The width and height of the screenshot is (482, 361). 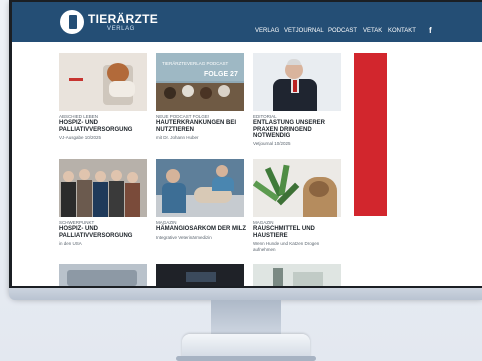 I want to click on logo-icon, so click(x=72, y=22).